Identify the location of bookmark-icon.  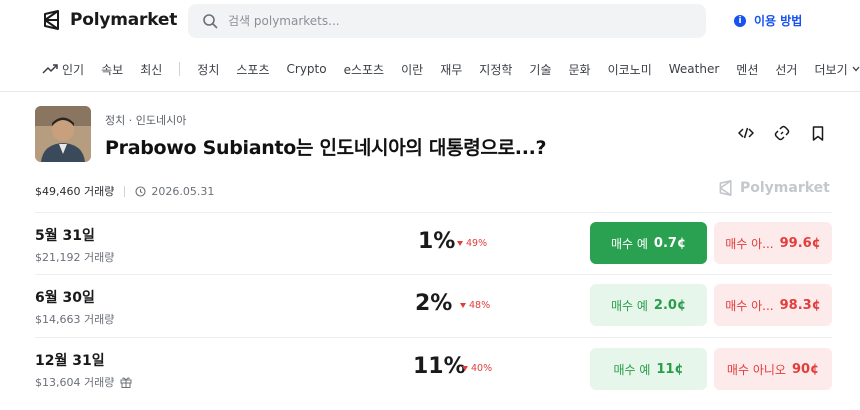
(818, 133).